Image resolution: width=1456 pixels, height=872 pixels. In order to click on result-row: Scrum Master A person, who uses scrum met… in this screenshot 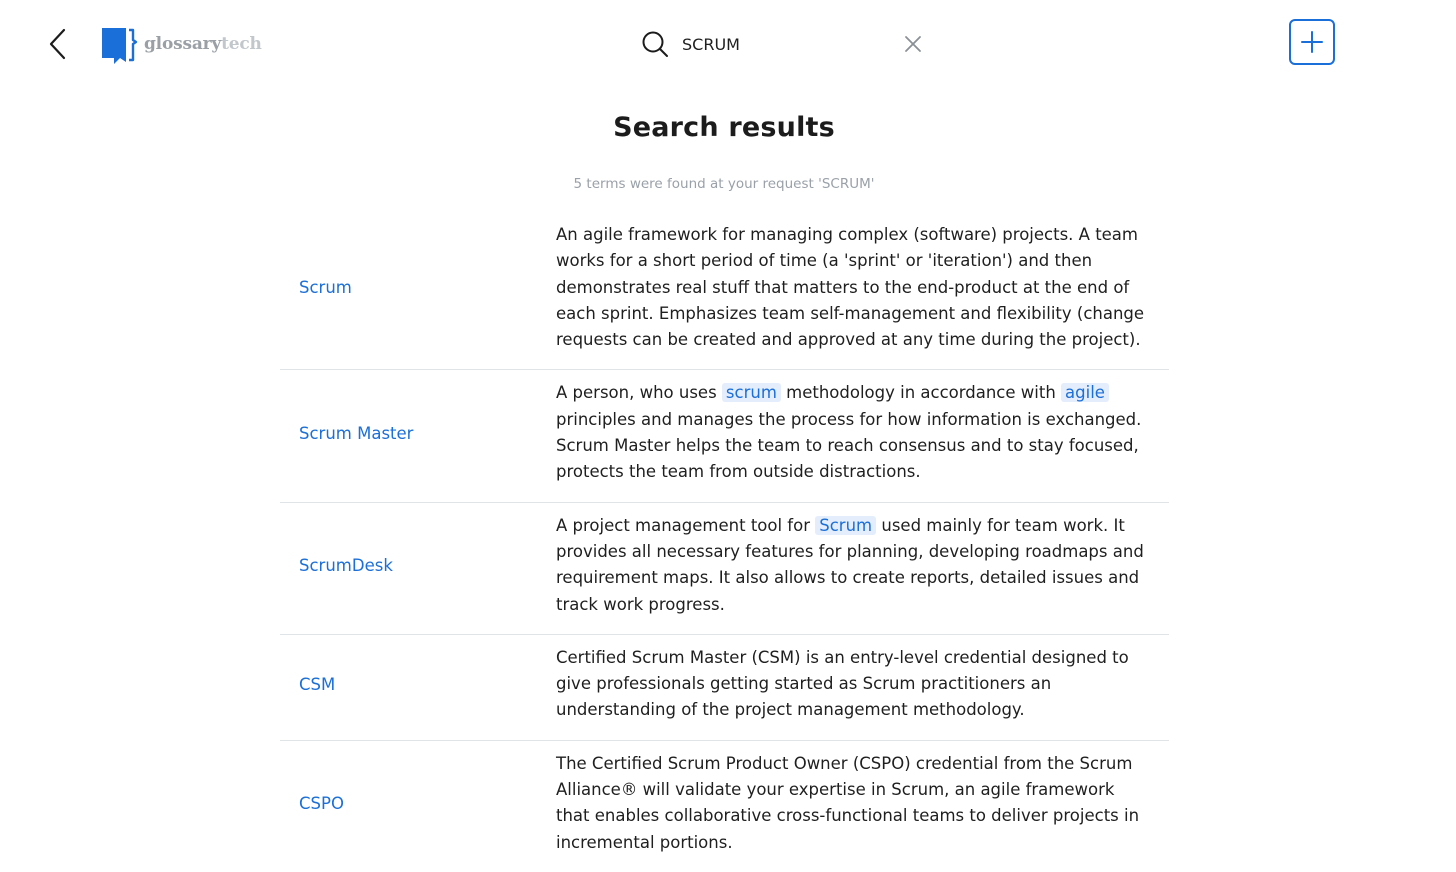, I will do `click(724, 436)`.